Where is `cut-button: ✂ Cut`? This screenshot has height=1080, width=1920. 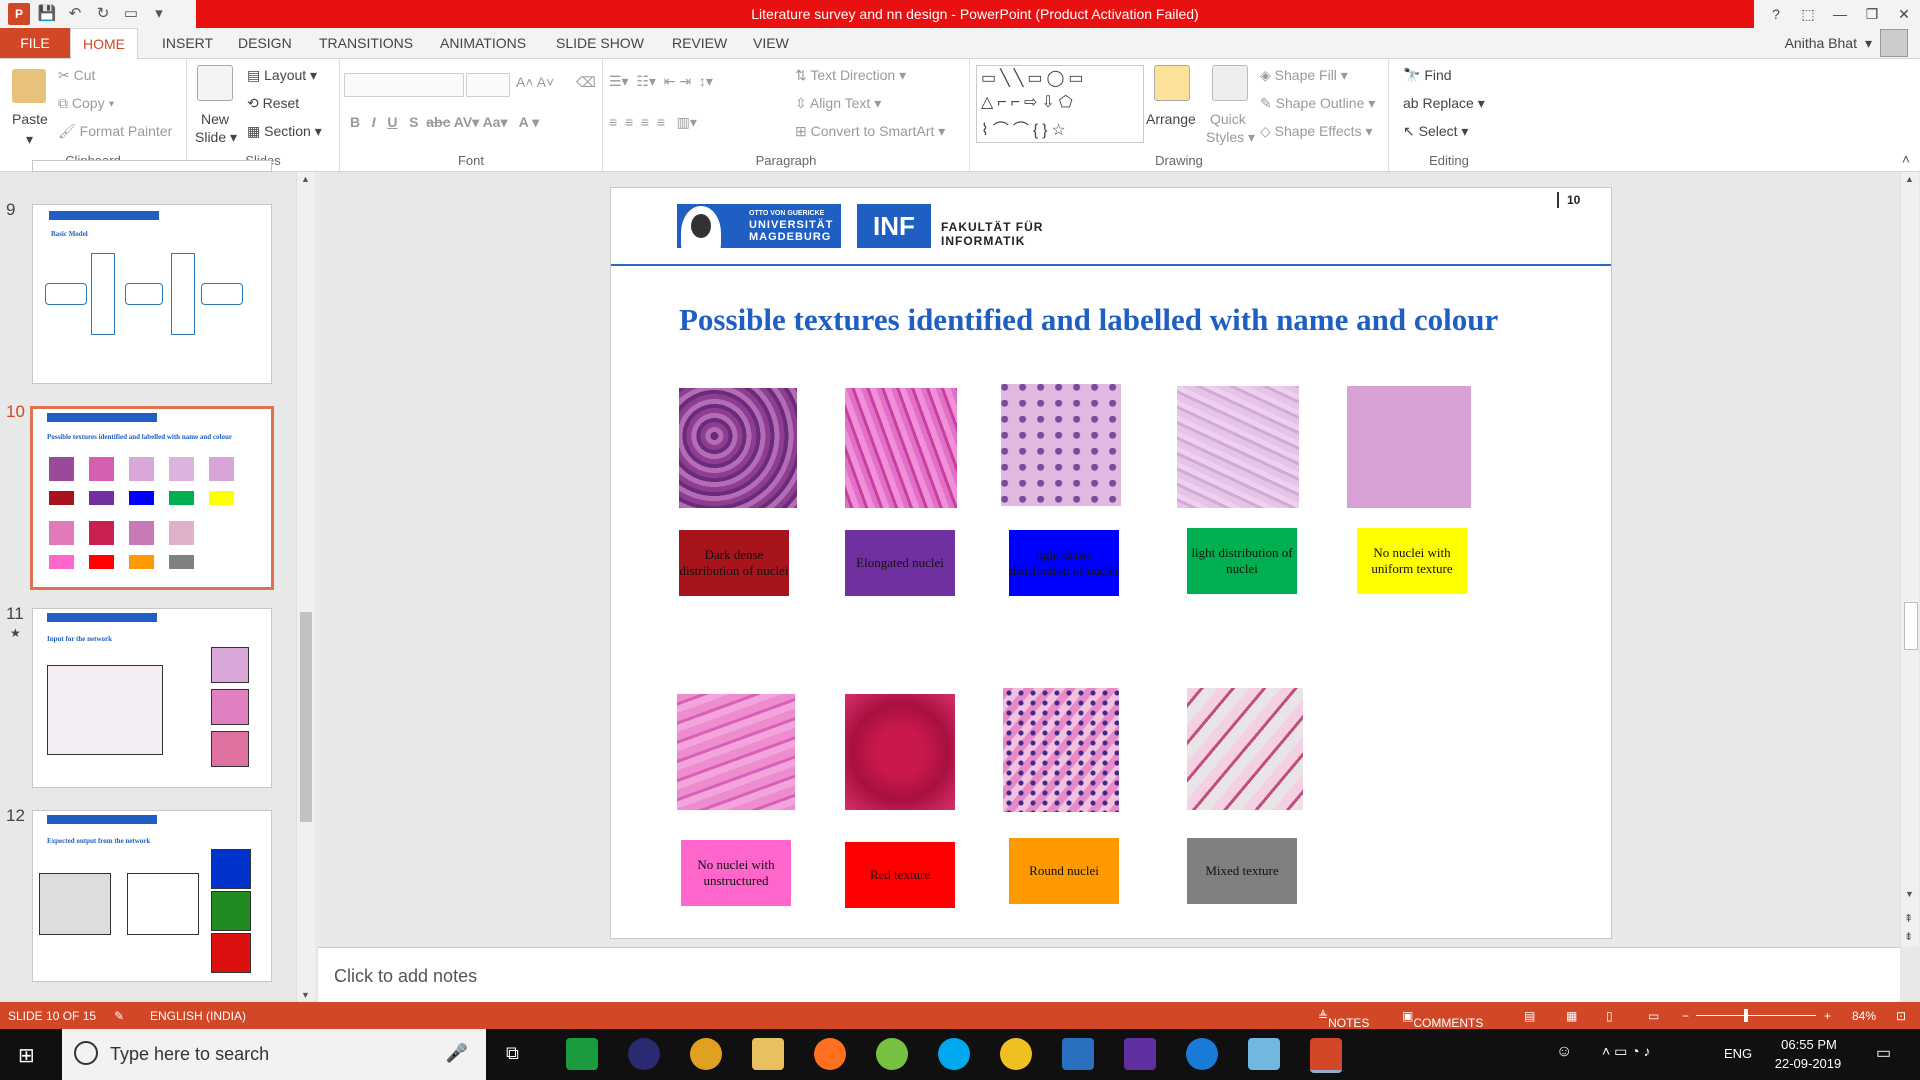 cut-button: ✂ Cut is located at coordinates (76, 75).